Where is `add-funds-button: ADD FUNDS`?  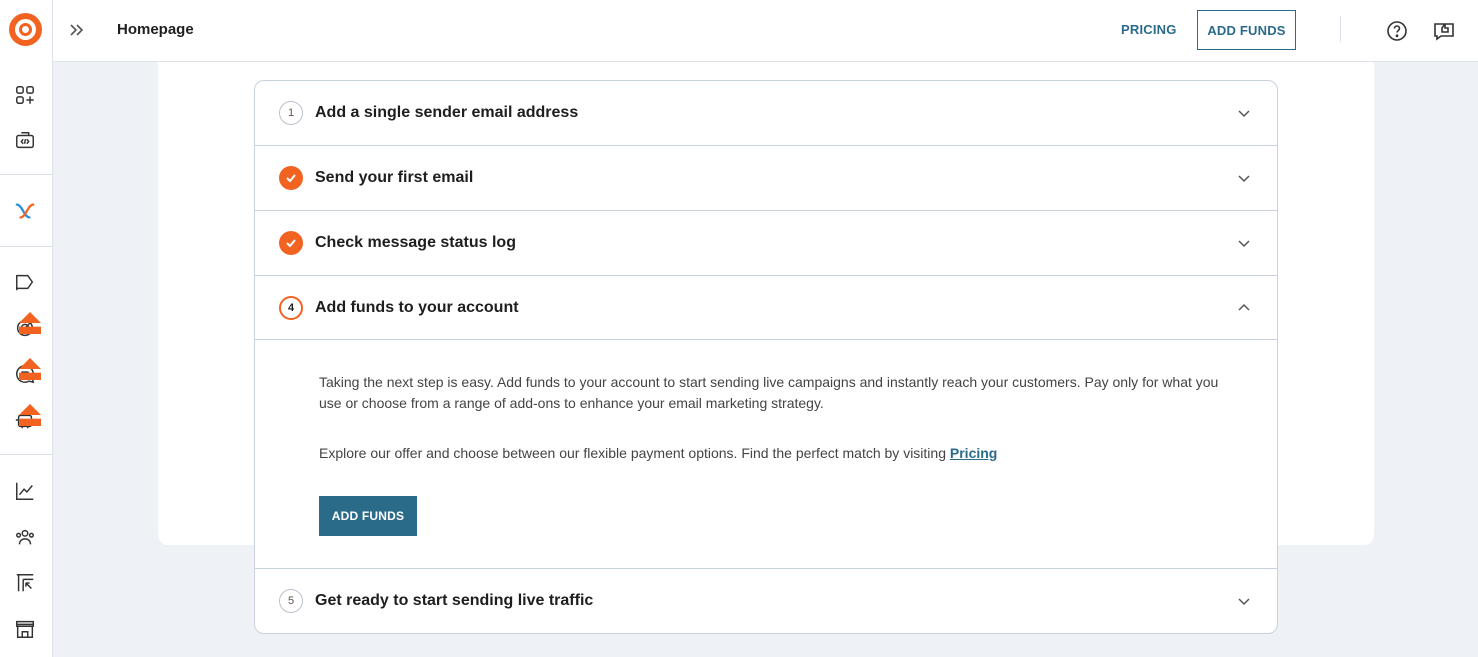 add-funds-button: ADD FUNDS is located at coordinates (368, 516).